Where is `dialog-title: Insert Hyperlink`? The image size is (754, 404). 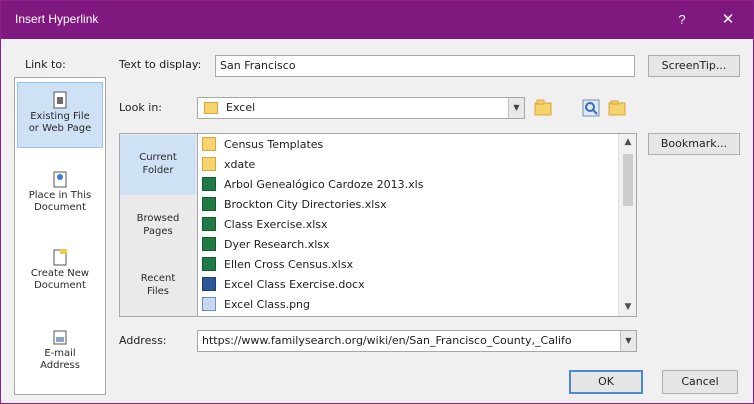 dialog-title: Insert Hyperlink is located at coordinates (57, 19).